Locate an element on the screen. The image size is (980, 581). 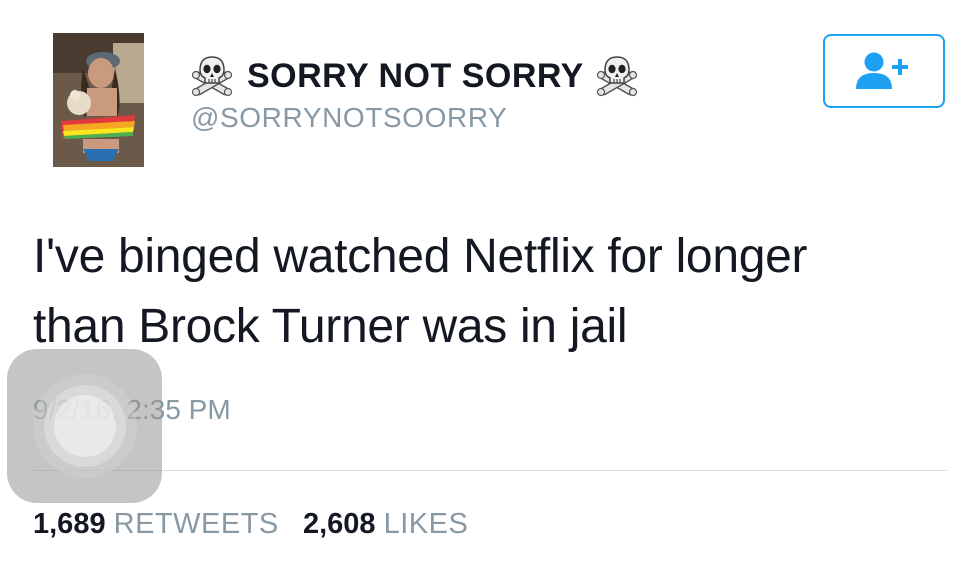
display-name: SORRY NOT SORRY is located at coordinates (415, 76).